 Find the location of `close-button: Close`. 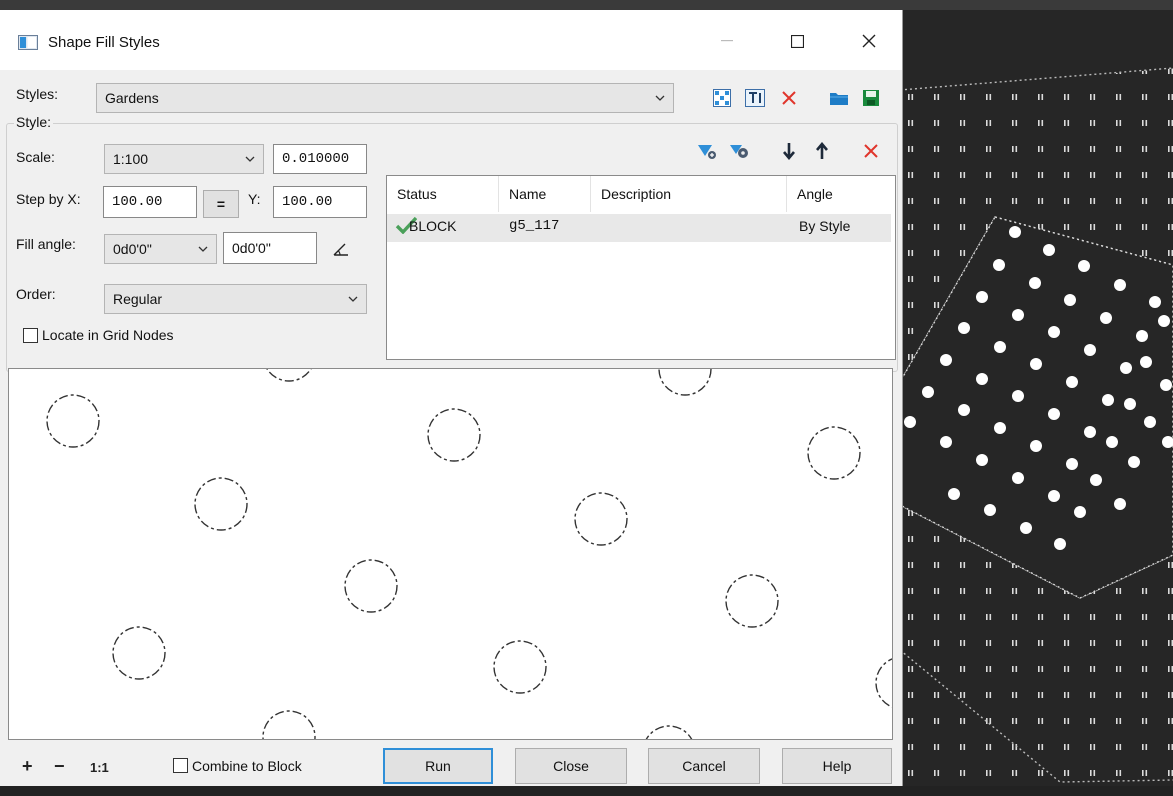

close-button: Close is located at coordinates (571, 766).